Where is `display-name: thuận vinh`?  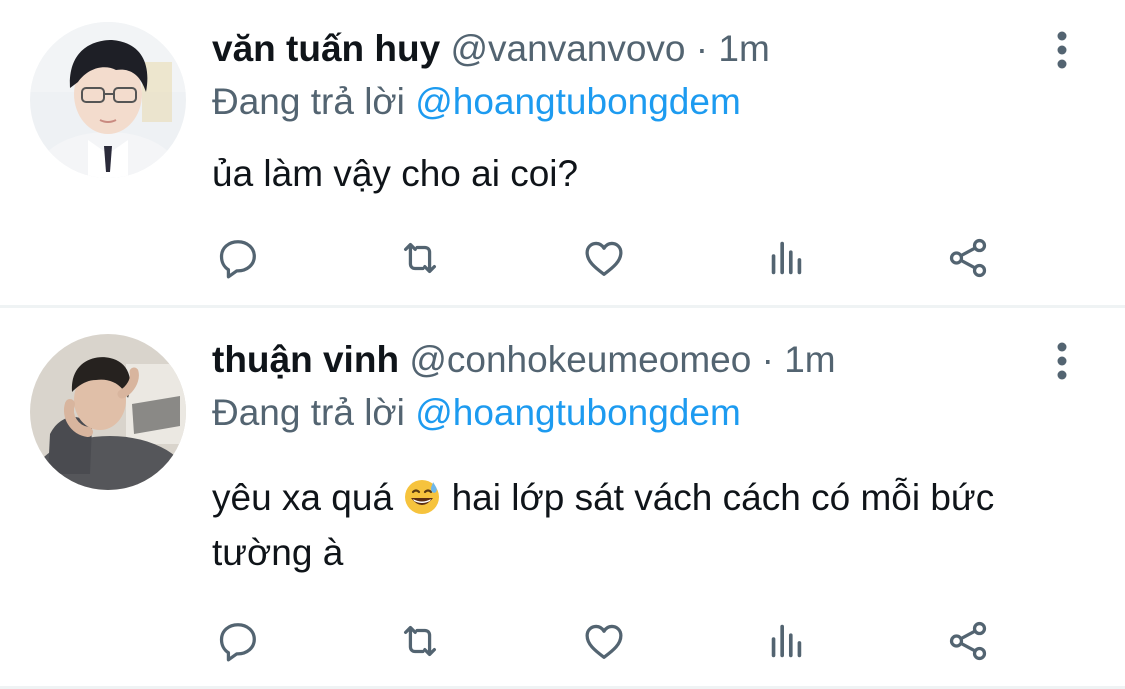
display-name: thuận vinh is located at coordinates (305, 359).